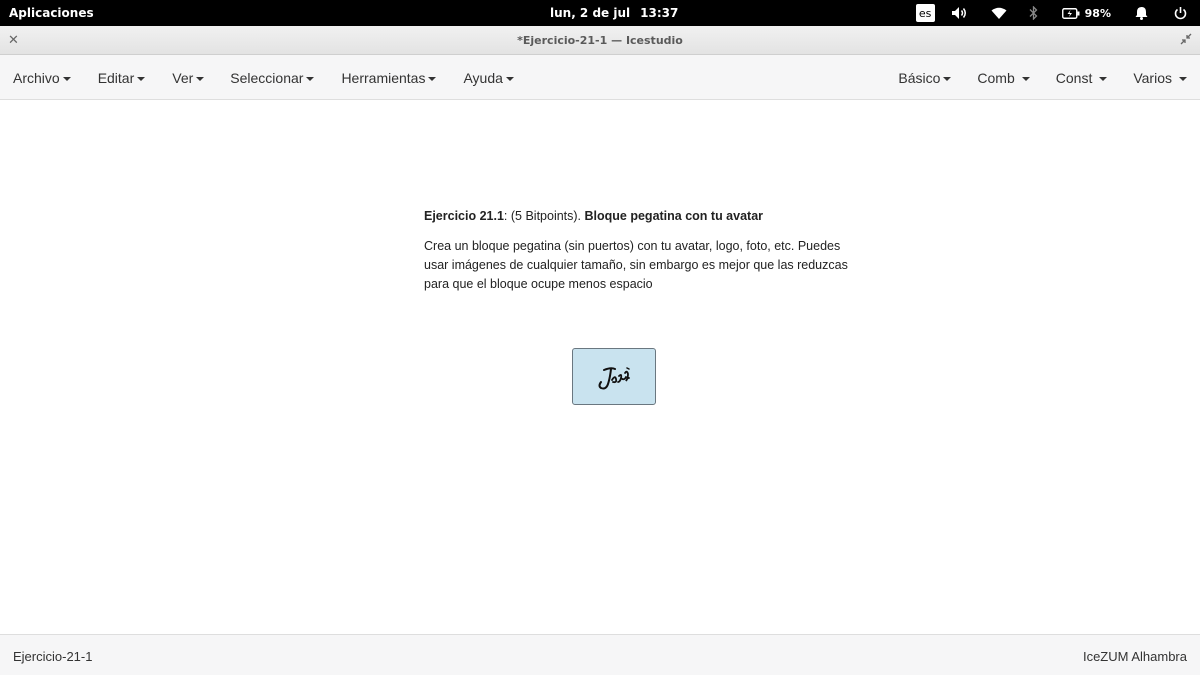  I want to click on signature-image, so click(614, 377).